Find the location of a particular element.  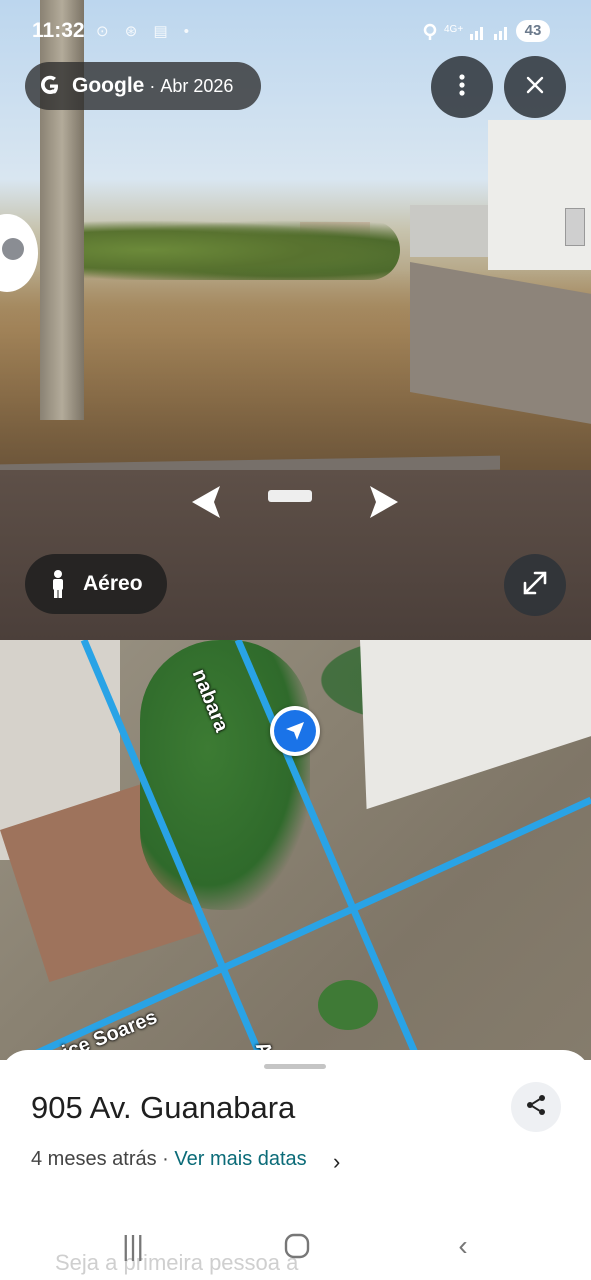

close-button is located at coordinates (535, 87).